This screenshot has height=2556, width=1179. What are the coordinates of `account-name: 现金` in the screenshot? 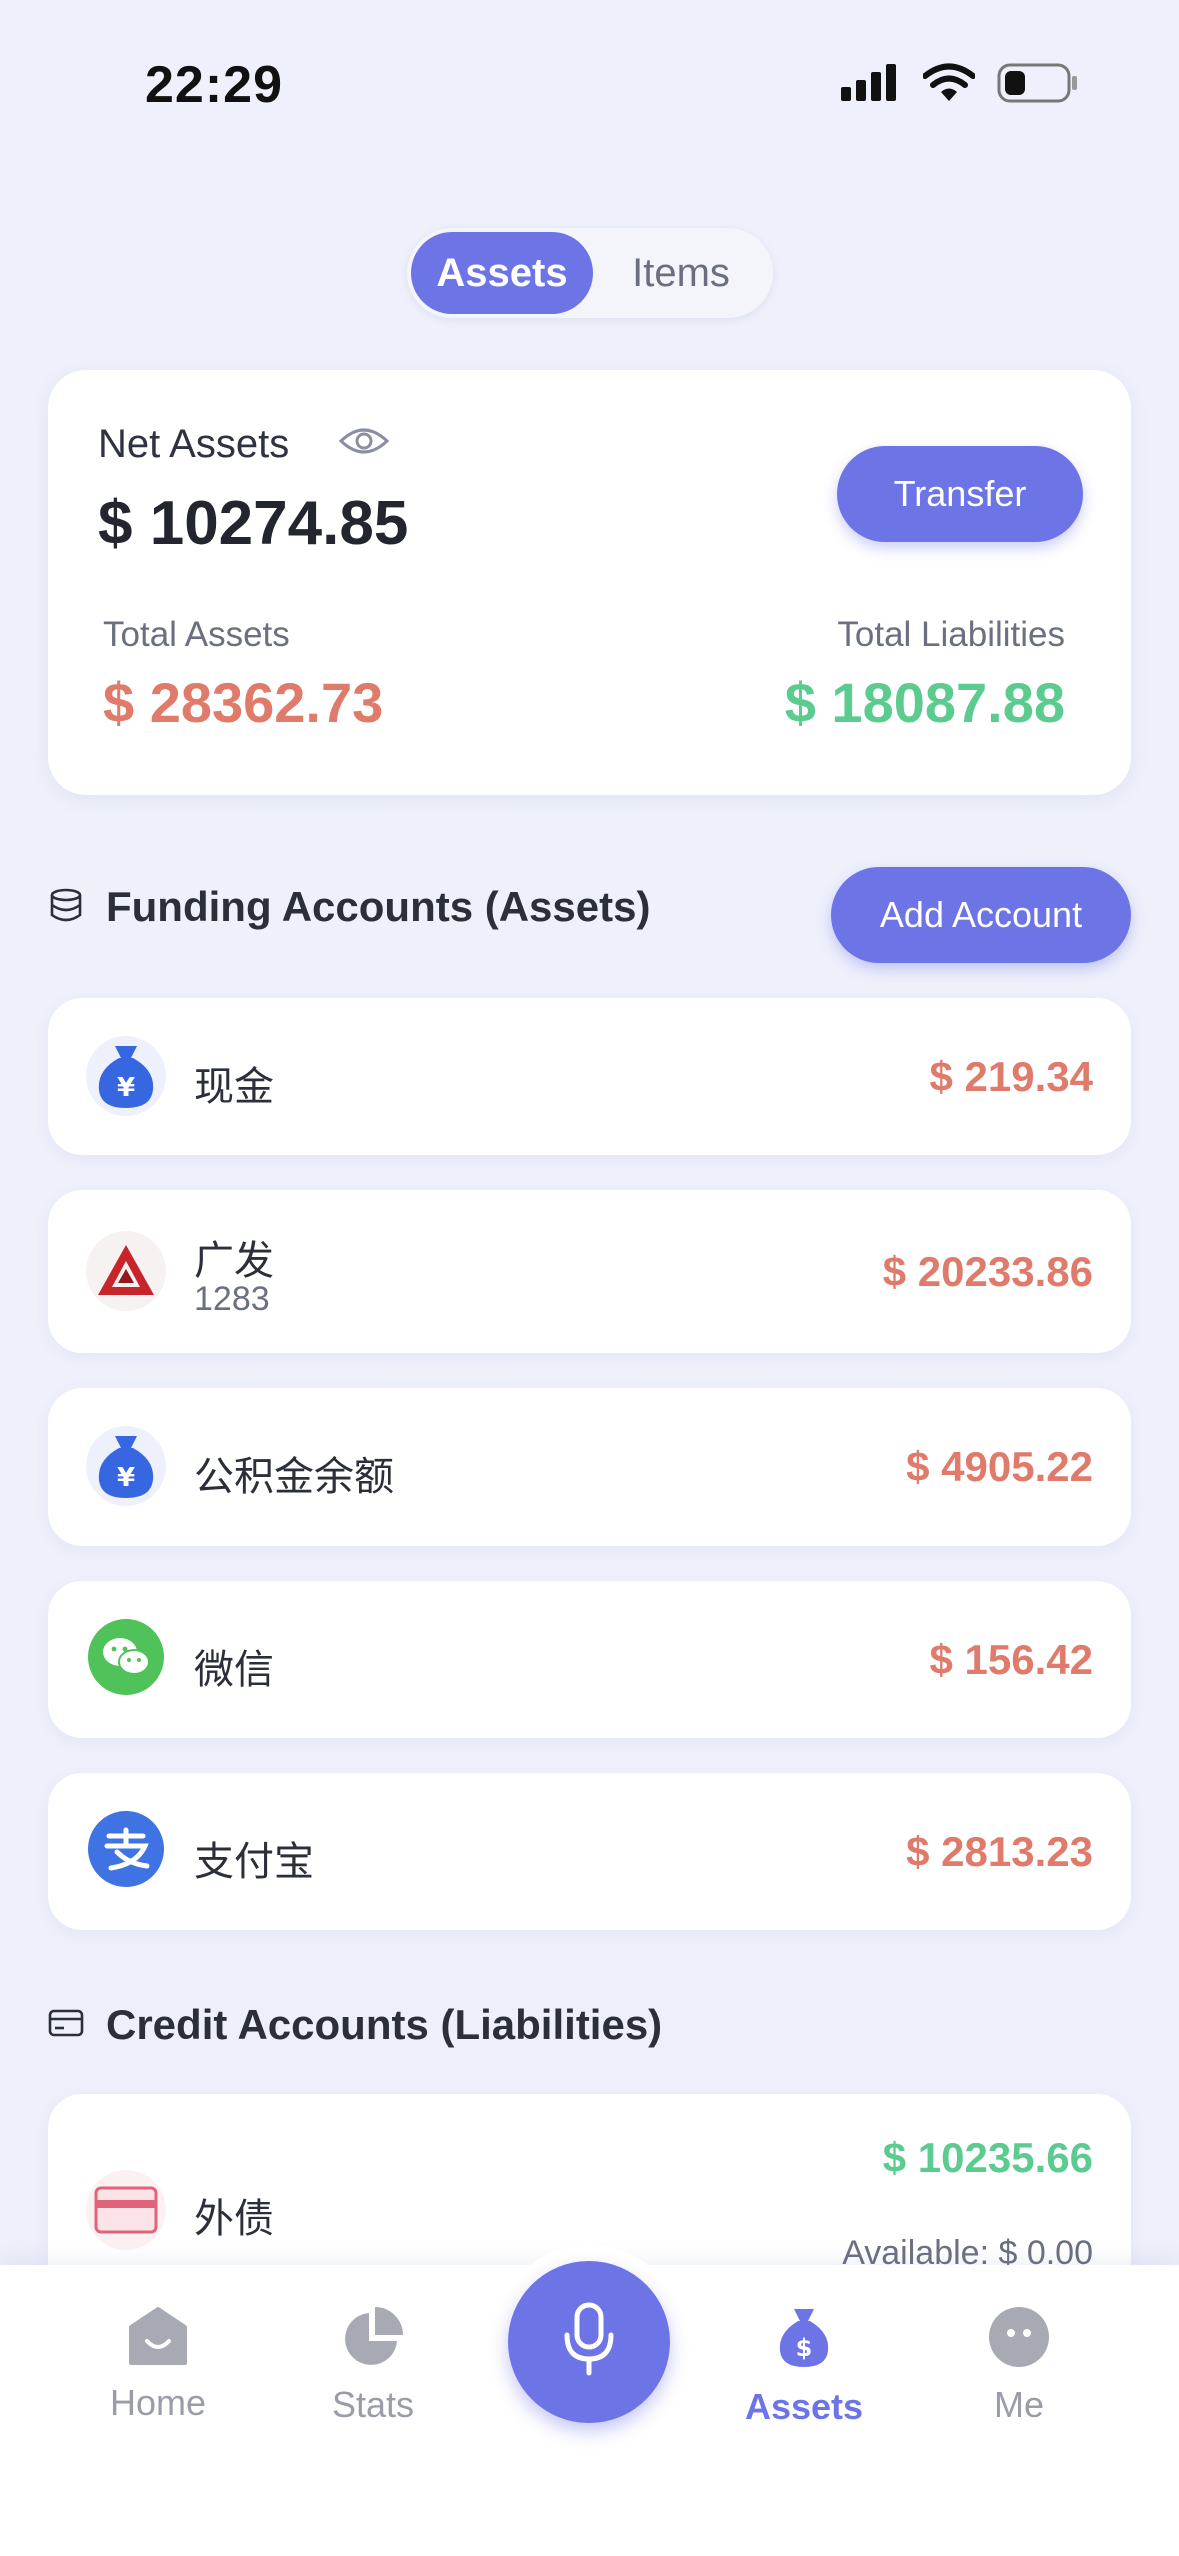 It's located at (234, 1087).